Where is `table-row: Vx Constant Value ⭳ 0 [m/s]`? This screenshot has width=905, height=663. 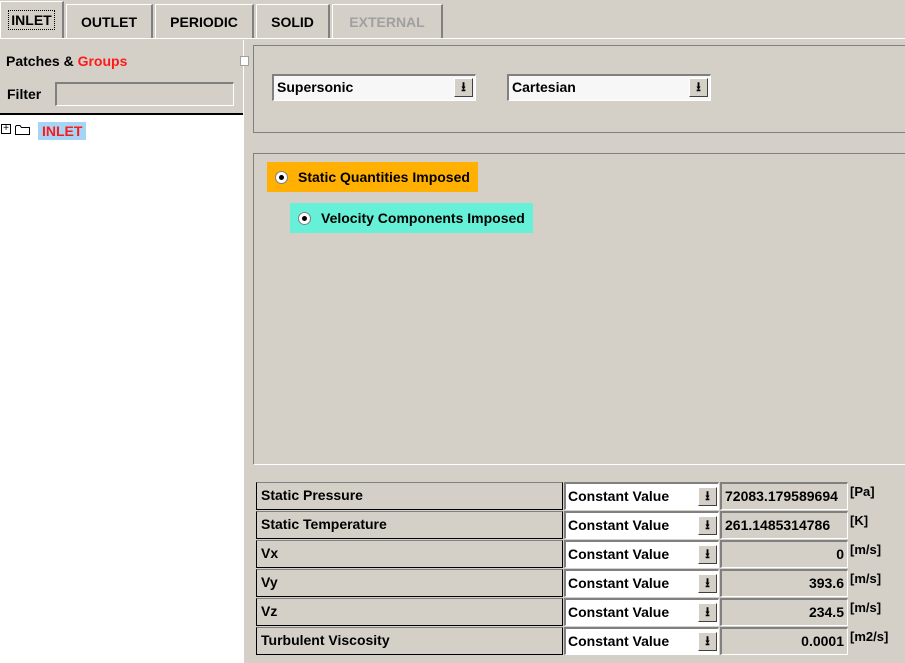 table-row: Vx Constant Value ⭳ 0 [m/s] is located at coordinates (580, 554).